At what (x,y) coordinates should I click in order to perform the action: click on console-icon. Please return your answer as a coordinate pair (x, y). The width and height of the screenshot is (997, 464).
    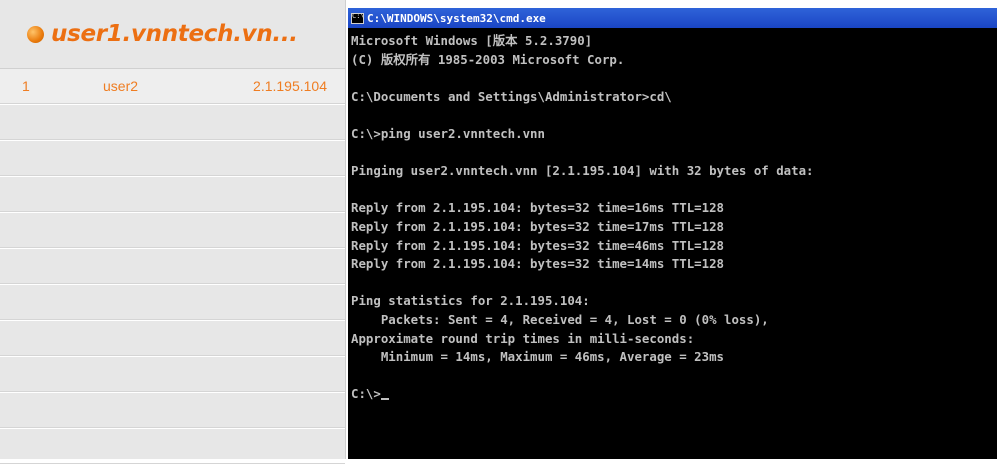
    Looking at the image, I should click on (358, 18).